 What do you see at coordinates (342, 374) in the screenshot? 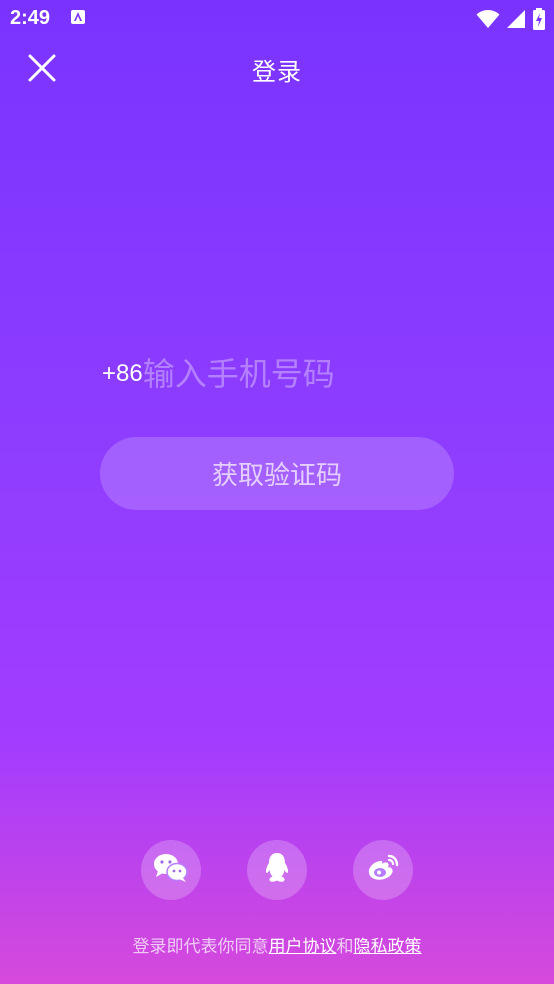
I see `phone-input` at bounding box center [342, 374].